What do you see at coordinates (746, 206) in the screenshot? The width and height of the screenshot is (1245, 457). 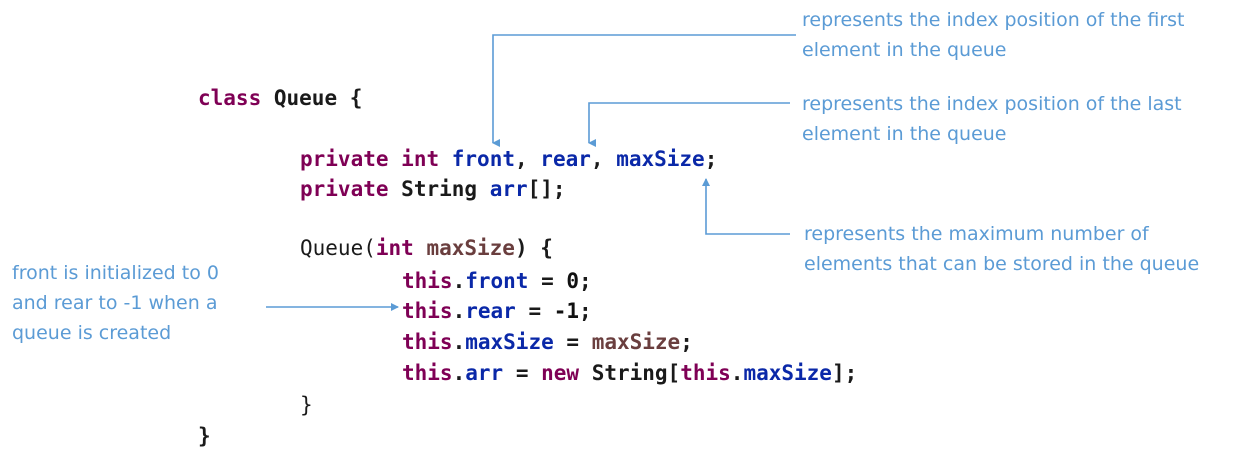 I see `maxsize-connector` at bounding box center [746, 206].